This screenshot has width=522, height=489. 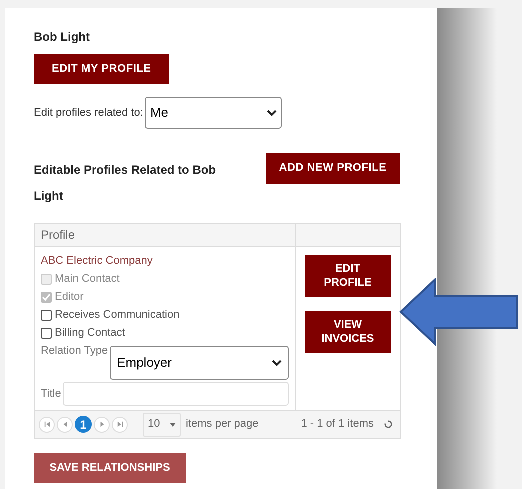 What do you see at coordinates (388, 424) in the screenshot?
I see `refresh-icon` at bounding box center [388, 424].